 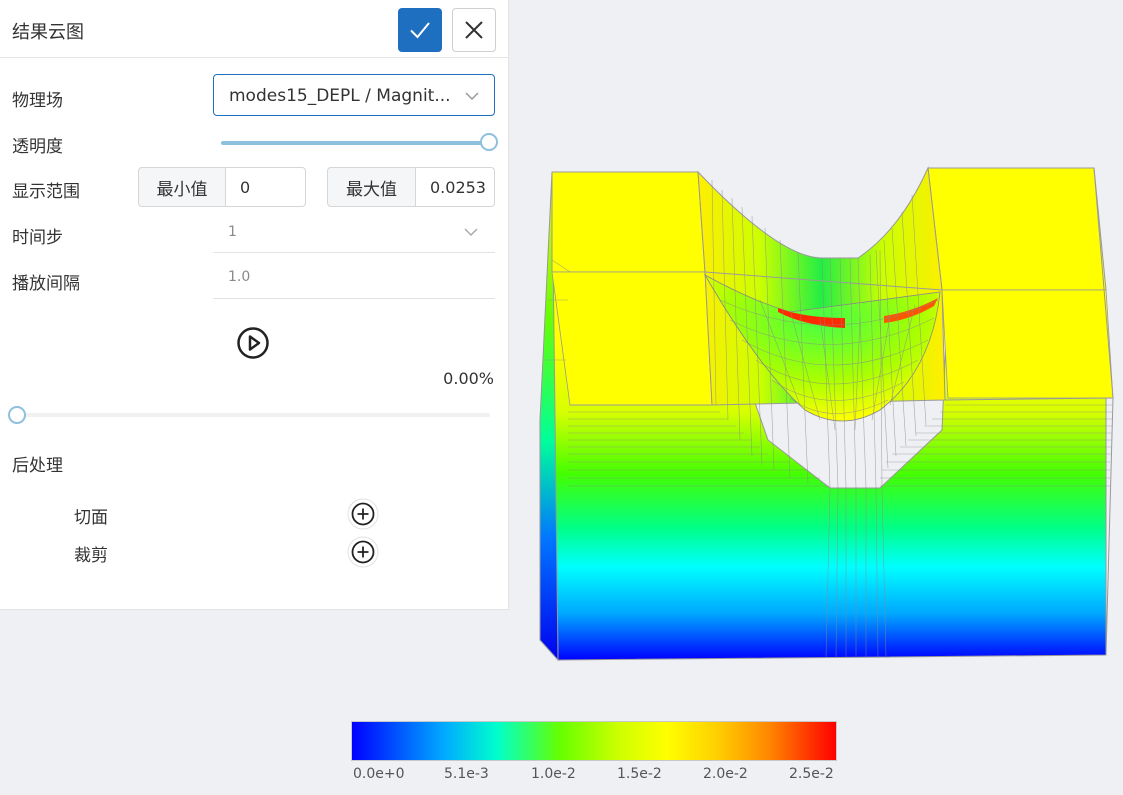 I want to click on interval-value: 1.0, so click(x=239, y=277).